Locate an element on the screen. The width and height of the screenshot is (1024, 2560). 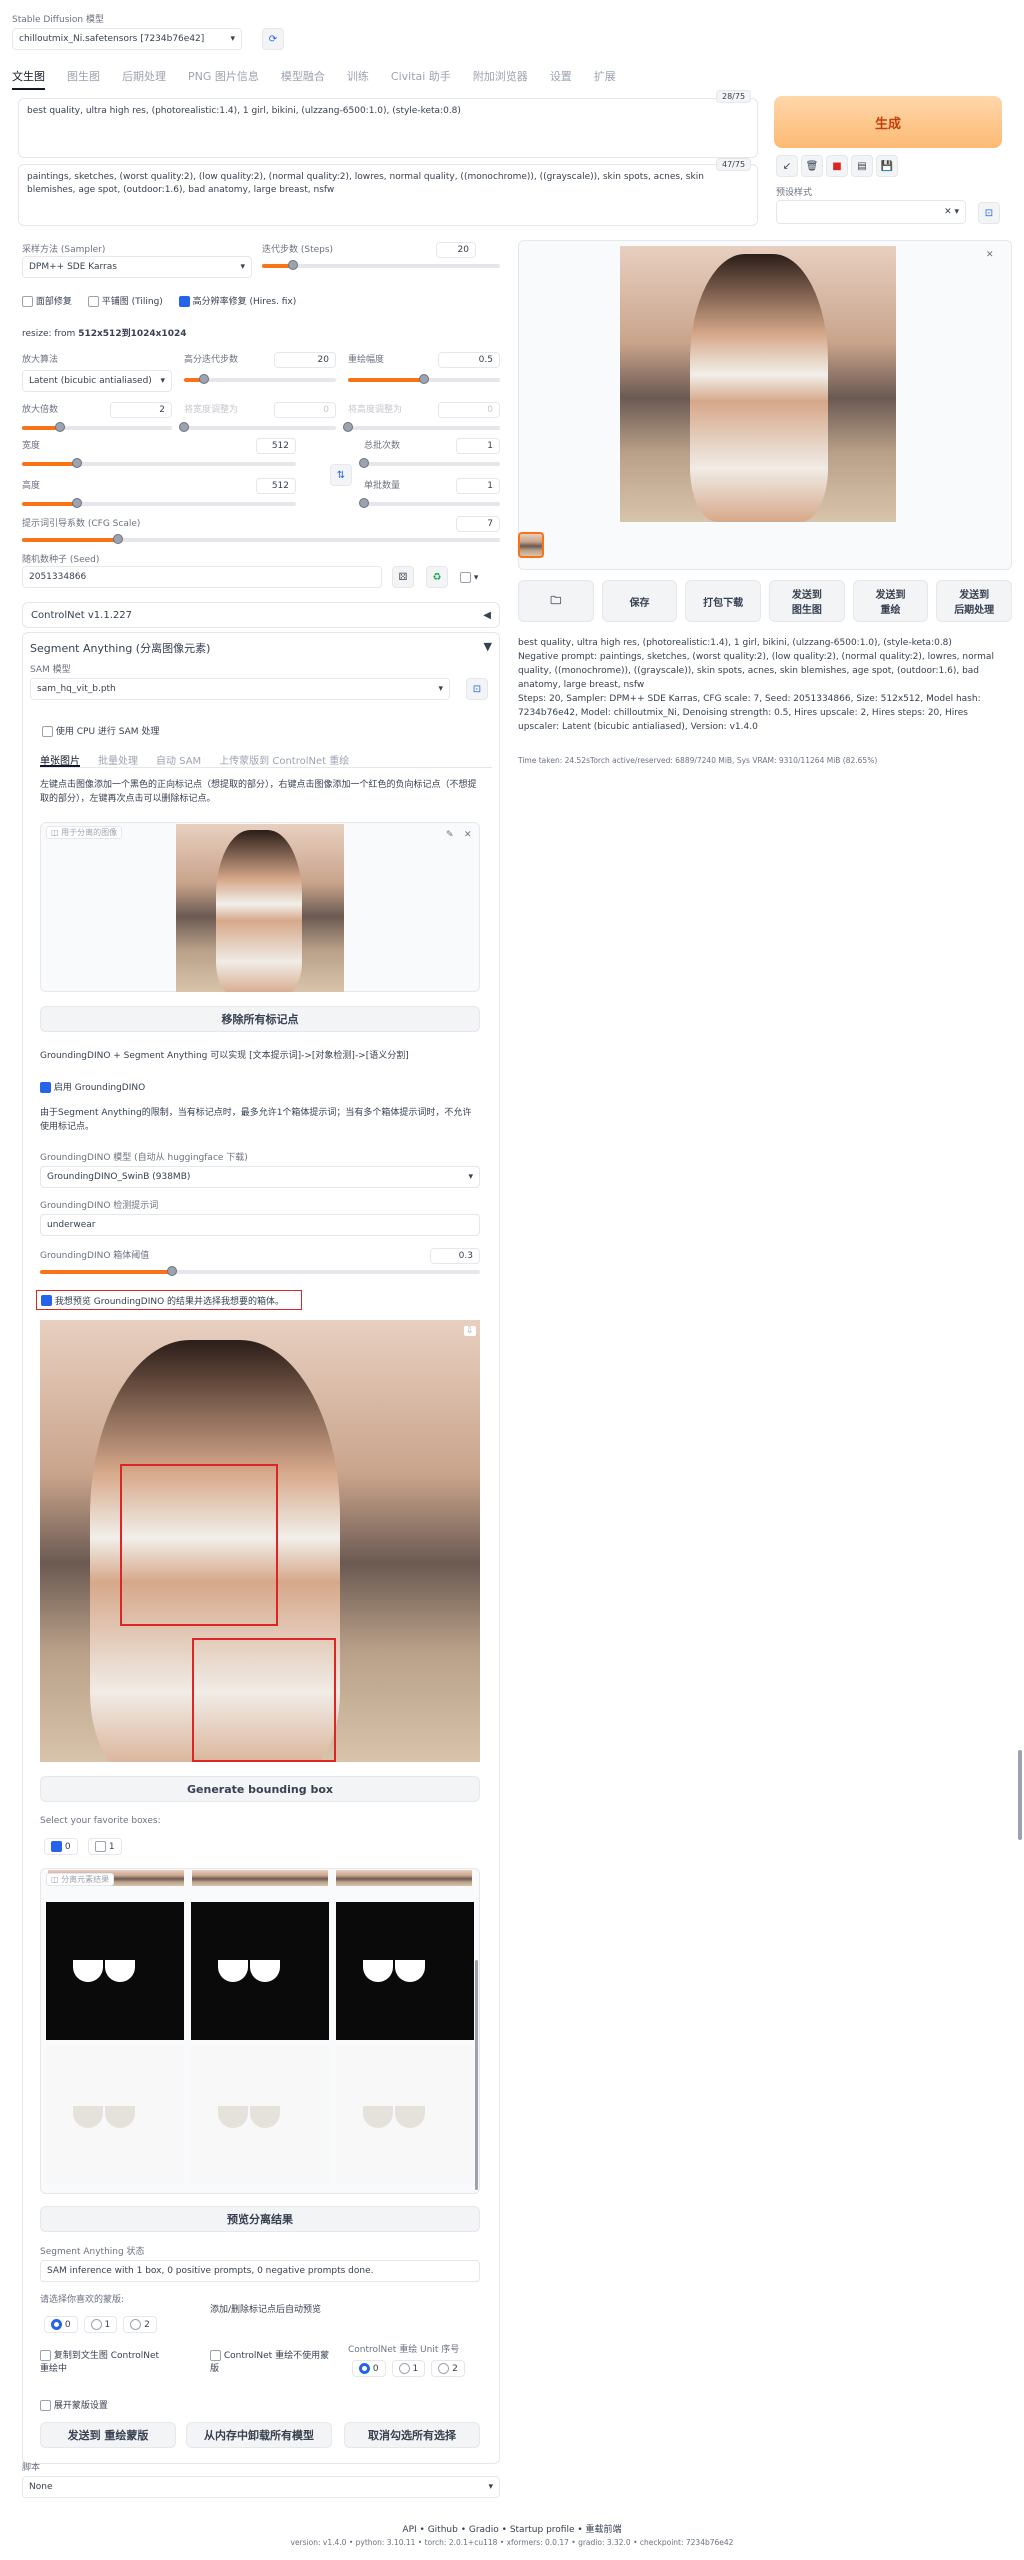
expand-mask-settings-checkbox: 展开蒙版设置 is located at coordinates (74, 2404).